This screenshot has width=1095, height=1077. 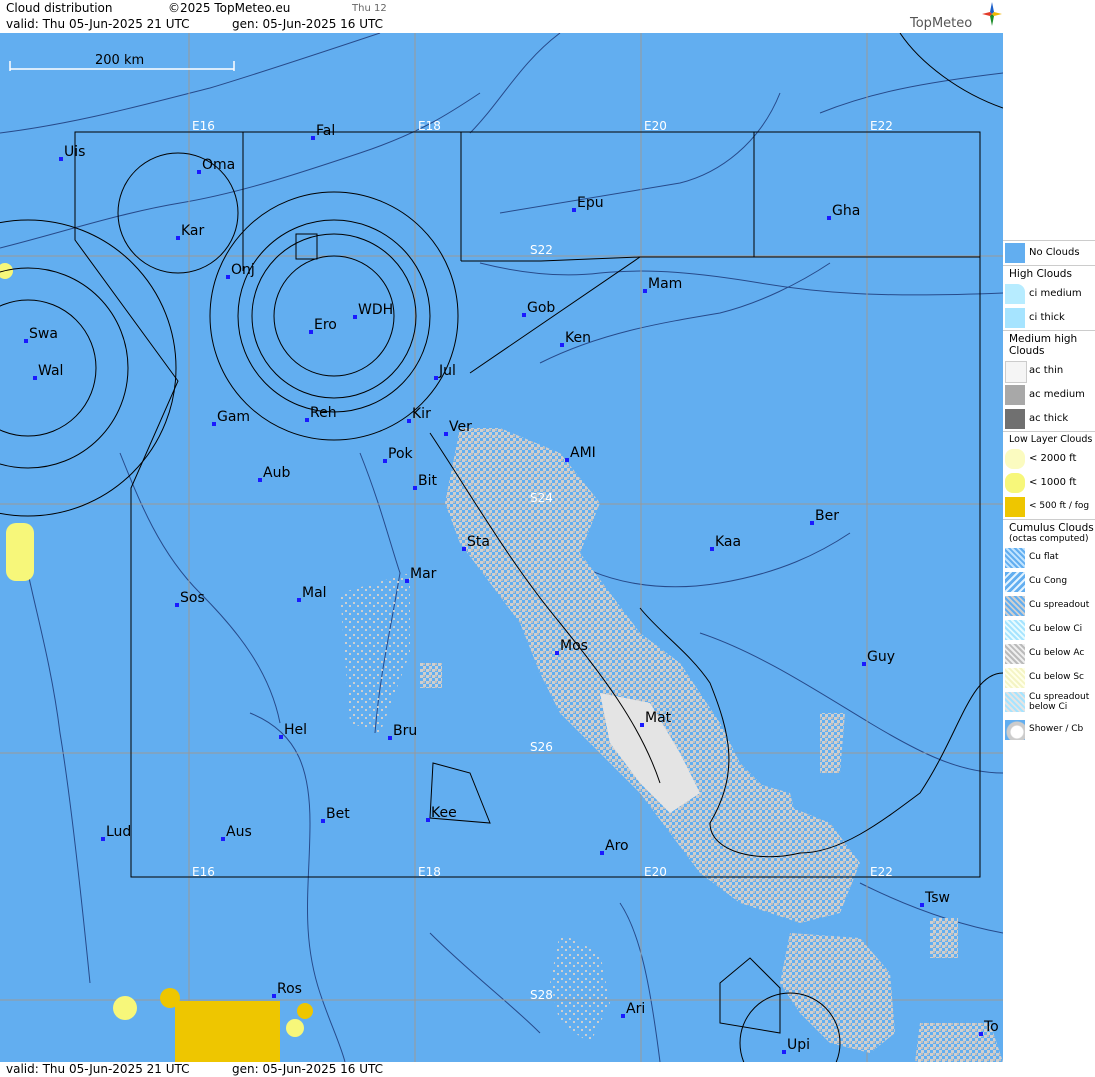 I want to click on lon-label-top: E18, so click(x=429, y=126).